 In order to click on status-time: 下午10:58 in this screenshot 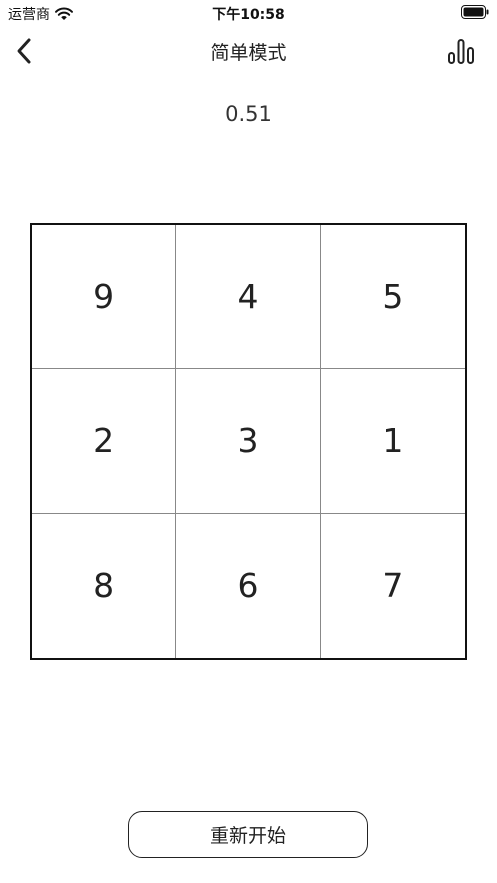, I will do `click(248, 15)`.